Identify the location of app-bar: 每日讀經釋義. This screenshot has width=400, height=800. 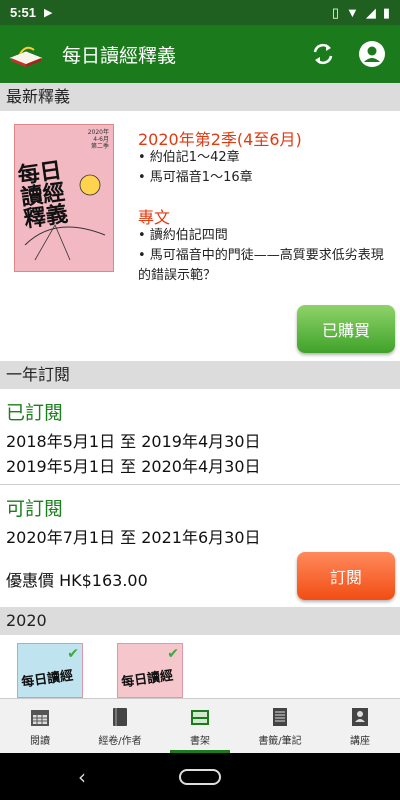
(200, 54).